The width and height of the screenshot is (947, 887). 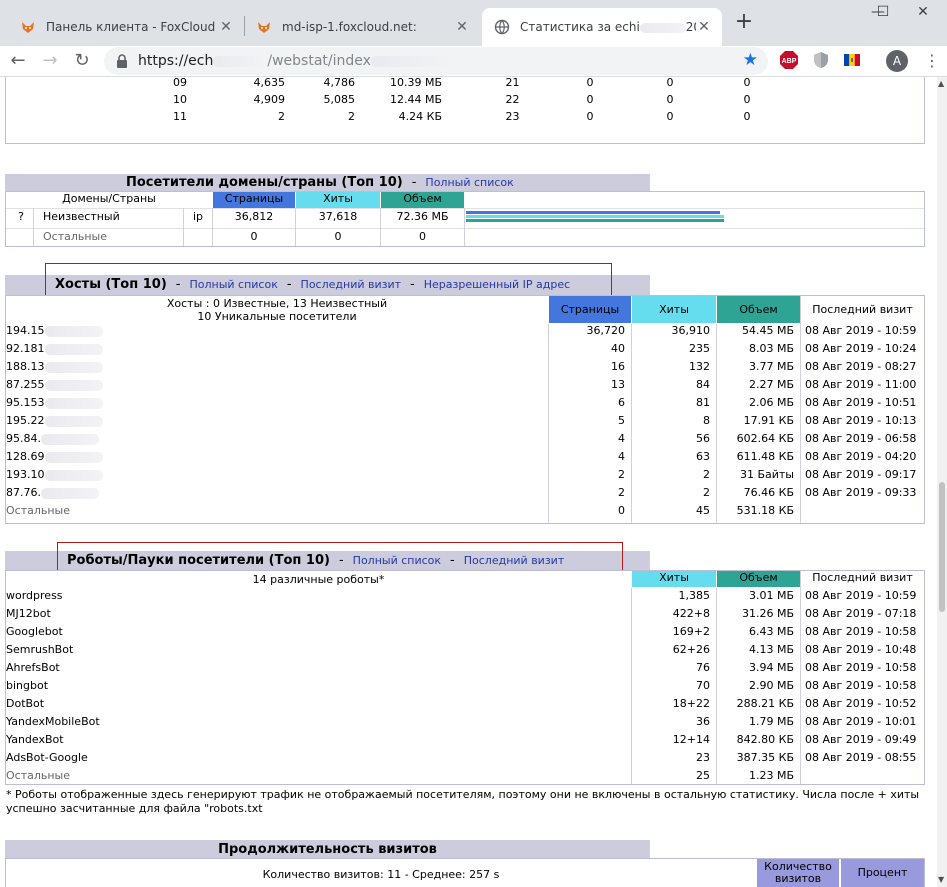 What do you see at coordinates (706, 492) in the screenshot?
I see `hits-cell: 2` at bounding box center [706, 492].